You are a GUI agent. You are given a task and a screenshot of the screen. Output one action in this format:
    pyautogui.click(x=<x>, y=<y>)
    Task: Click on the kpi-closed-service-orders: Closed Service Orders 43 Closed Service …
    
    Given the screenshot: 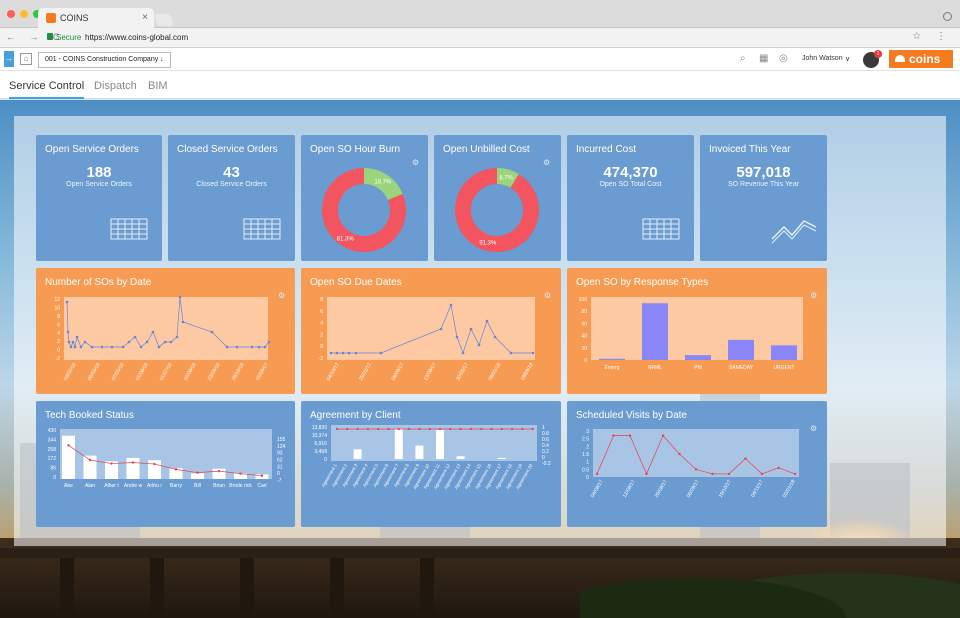 What is the action you would take?
    pyautogui.click(x=231, y=198)
    